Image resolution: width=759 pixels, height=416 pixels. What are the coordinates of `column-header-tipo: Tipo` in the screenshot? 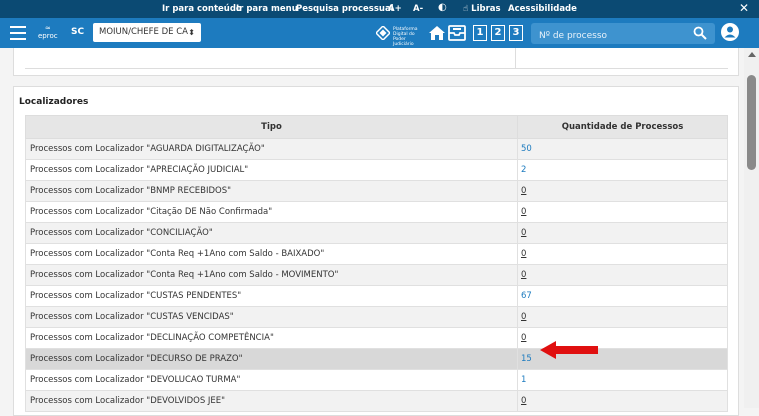 It's located at (271, 127).